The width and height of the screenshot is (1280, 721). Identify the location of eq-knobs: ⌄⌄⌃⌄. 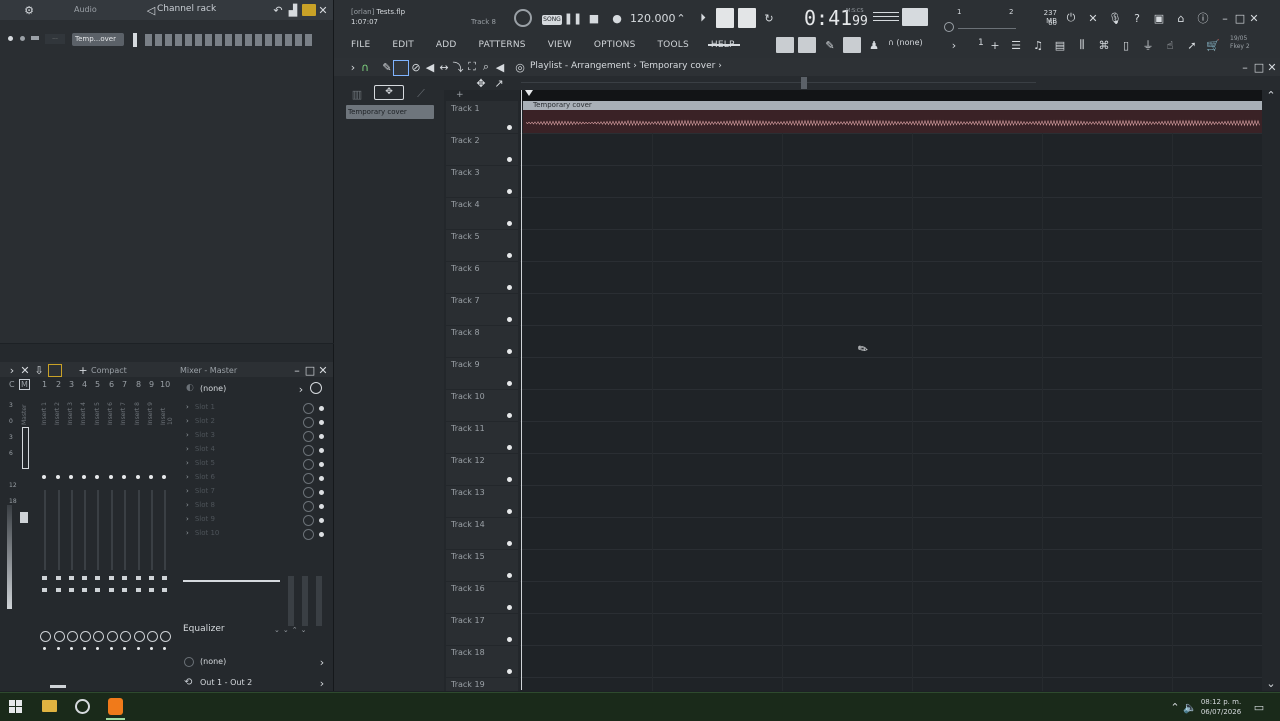
(299, 636).